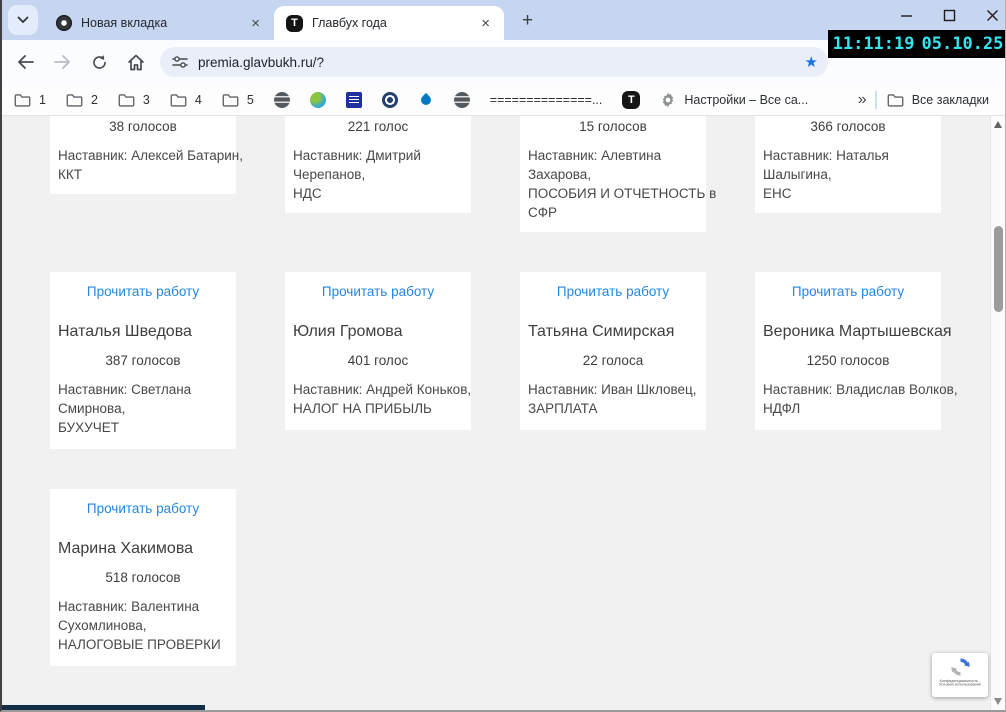  I want to click on bookmark-folder-2: 2, so click(82, 100).